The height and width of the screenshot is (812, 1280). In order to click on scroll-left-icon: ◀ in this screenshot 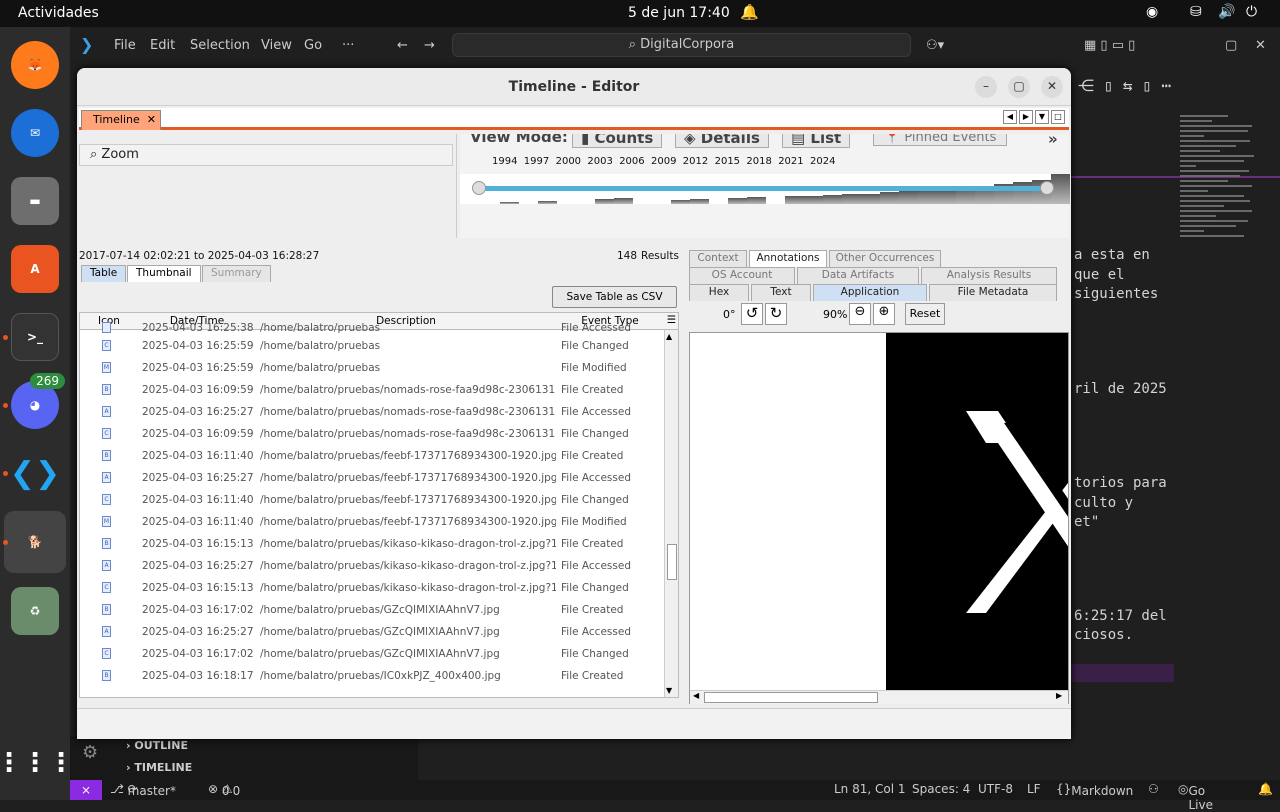, I will do `click(696, 695)`.